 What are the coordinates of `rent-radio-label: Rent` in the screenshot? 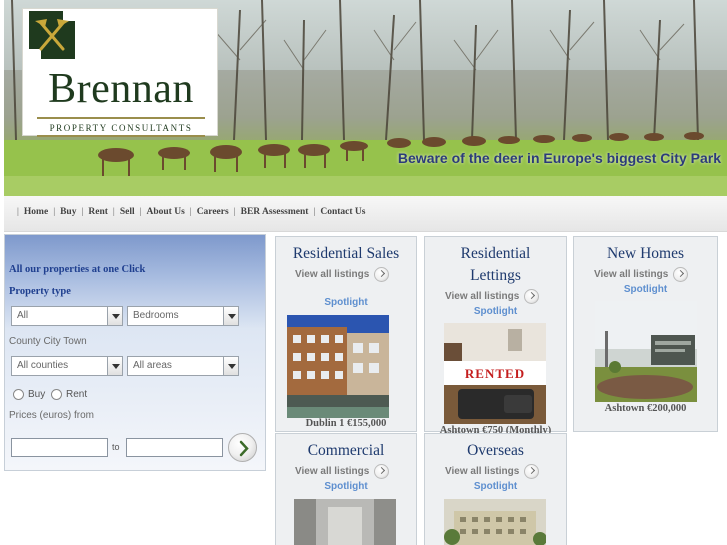 It's located at (77, 394).